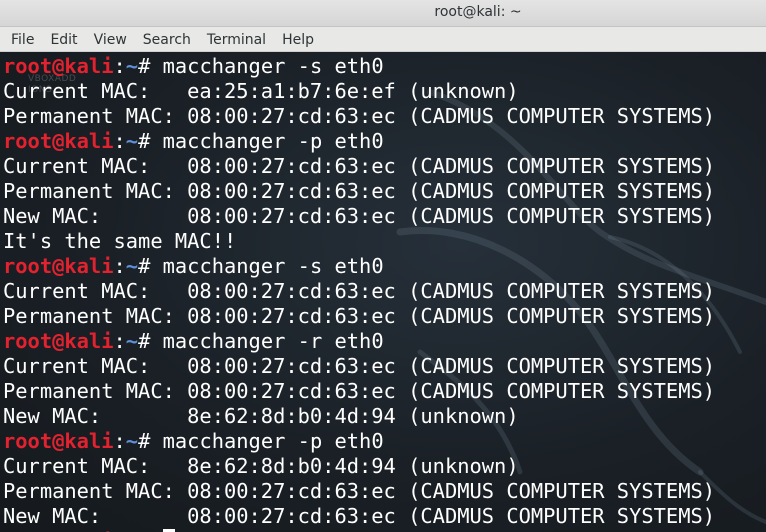 The height and width of the screenshot is (532, 766). I want to click on output-text: New MAC: 8e:62:8d:b0:4d:94 (unknown), so click(261, 416).